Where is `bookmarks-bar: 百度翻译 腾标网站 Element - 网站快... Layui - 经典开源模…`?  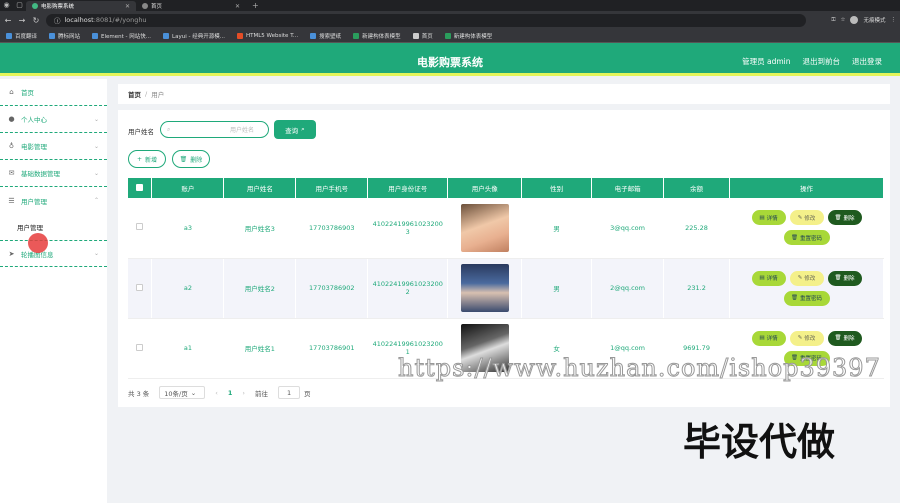 bookmarks-bar: 百度翻译 腾标网站 Element - 网站快... Layui - 经典开源模… is located at coordinates (450, 36).